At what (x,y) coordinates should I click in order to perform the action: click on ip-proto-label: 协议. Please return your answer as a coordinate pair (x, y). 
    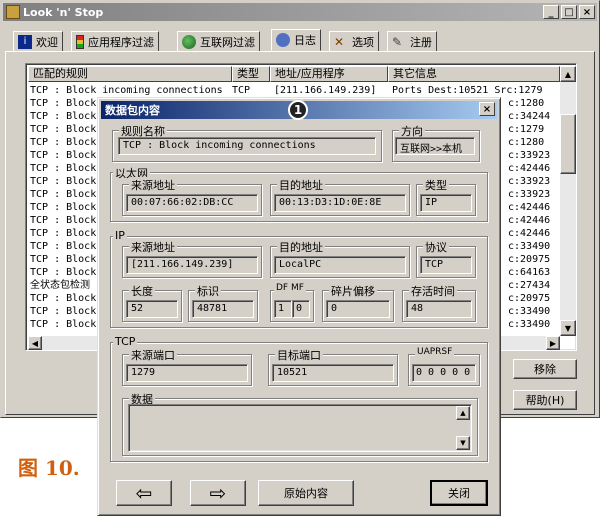
    Looking at the image, I should click on (436, 247).